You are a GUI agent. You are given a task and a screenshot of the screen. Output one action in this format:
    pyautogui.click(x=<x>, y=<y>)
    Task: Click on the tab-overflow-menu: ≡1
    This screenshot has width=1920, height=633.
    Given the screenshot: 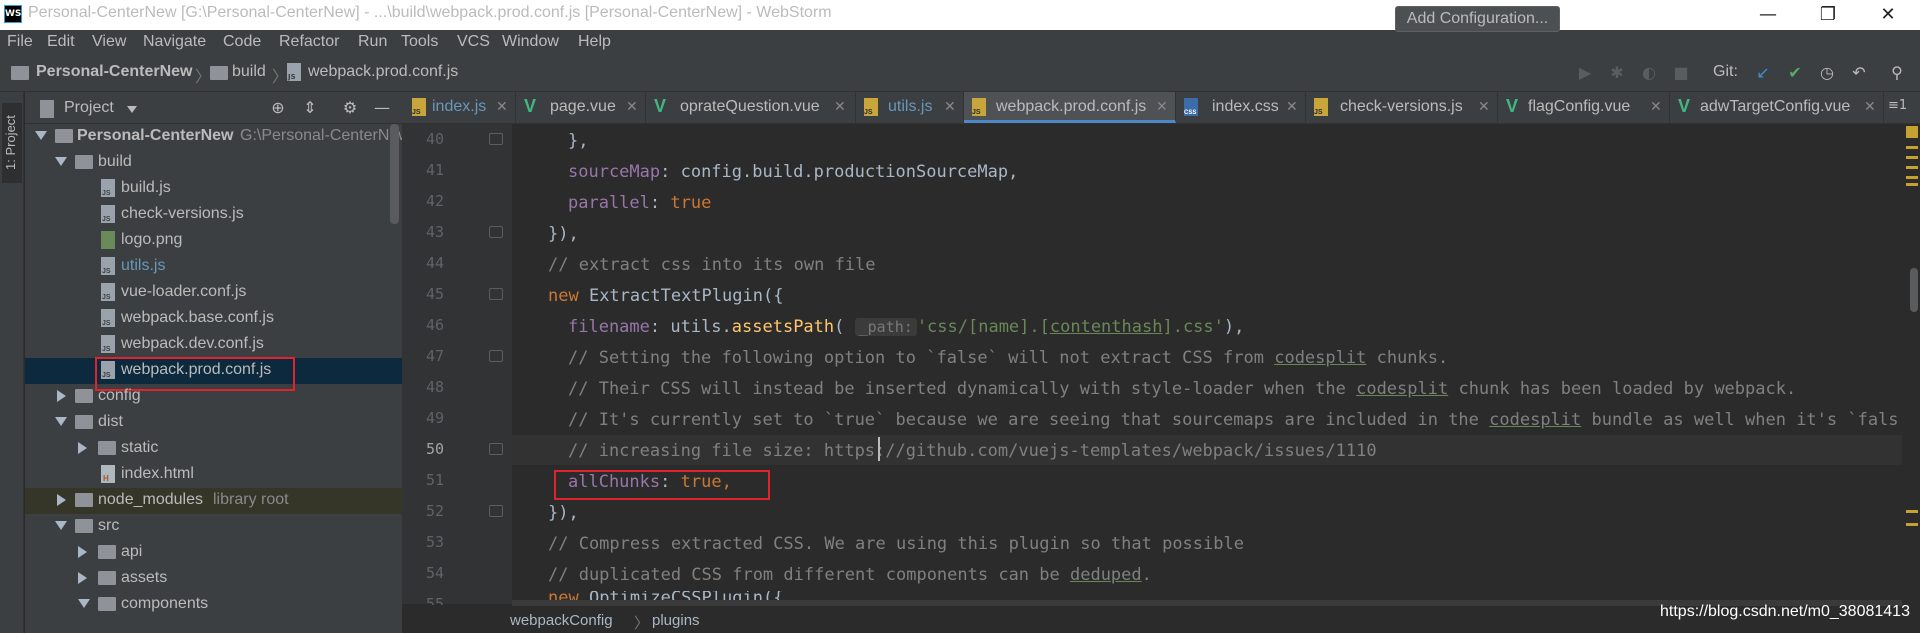 What is the action you would take?
    pyautogui.click(x=1897, y=105)
    